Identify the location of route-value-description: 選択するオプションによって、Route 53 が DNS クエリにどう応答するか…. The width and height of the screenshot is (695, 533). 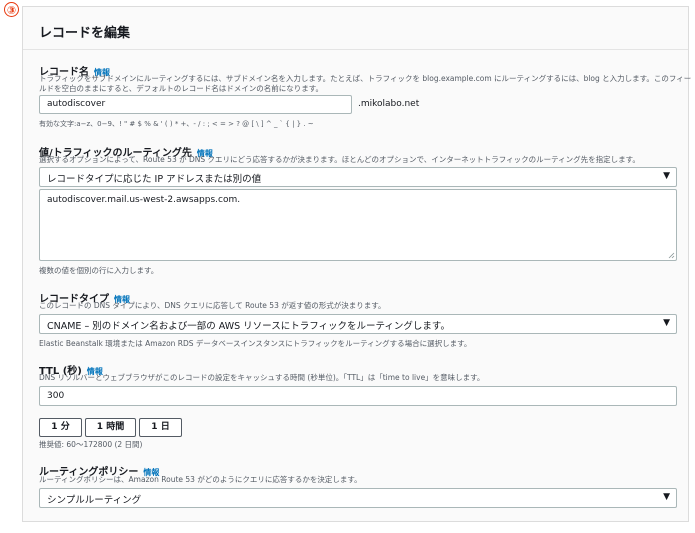
(339, 159).